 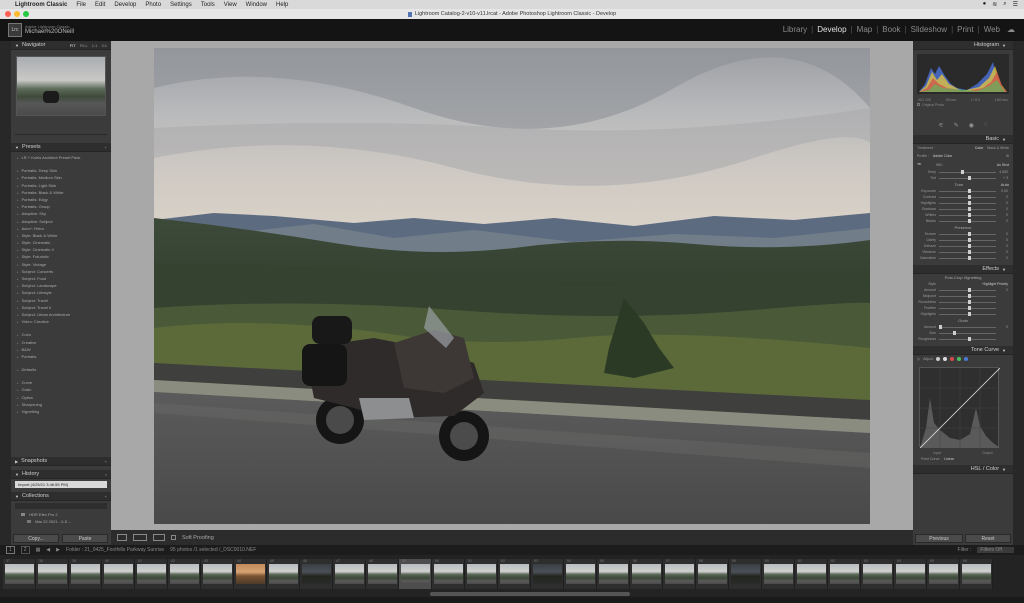 I want to click on masking-icon: ◌, so click(x=986, y=125).